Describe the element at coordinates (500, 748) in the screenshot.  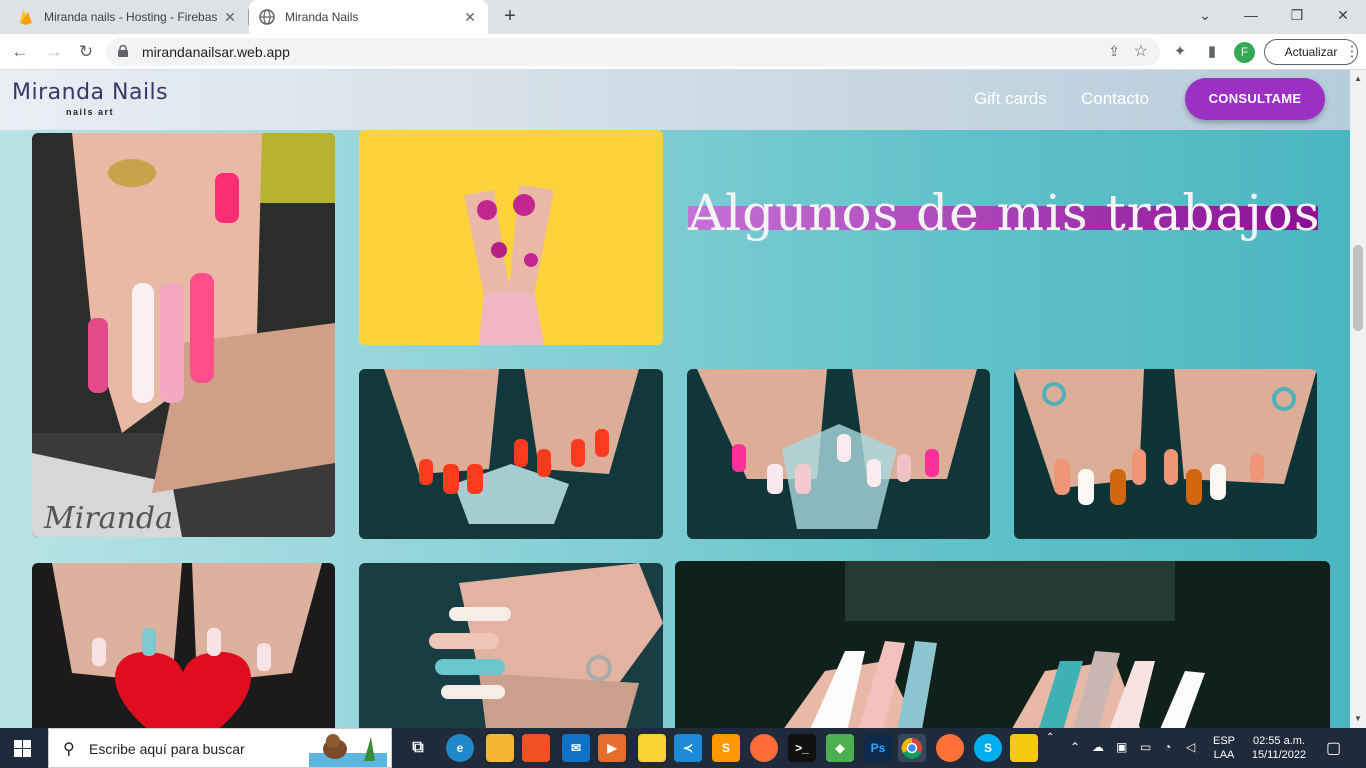
I see `file-explorer-icon` at that location.